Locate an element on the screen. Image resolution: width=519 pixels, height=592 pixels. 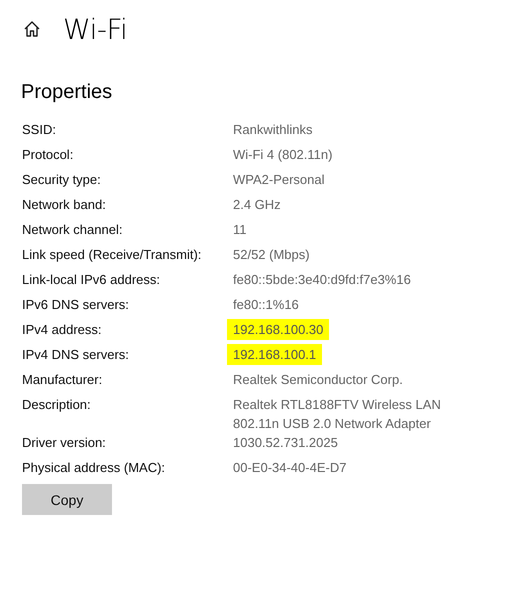
property-label: IPv4 address: is located at coordinates (62, 330).